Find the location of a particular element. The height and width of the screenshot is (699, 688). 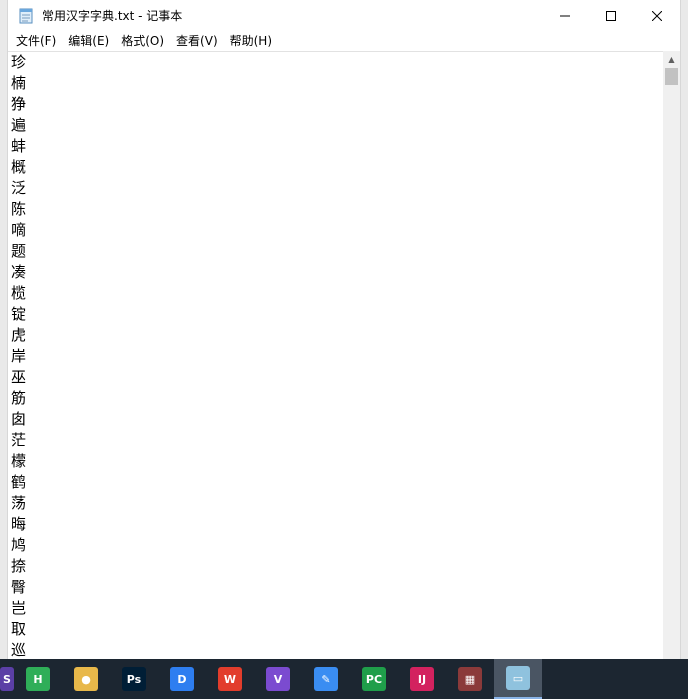

wps-icon: W is located at coordinates (230, 679).